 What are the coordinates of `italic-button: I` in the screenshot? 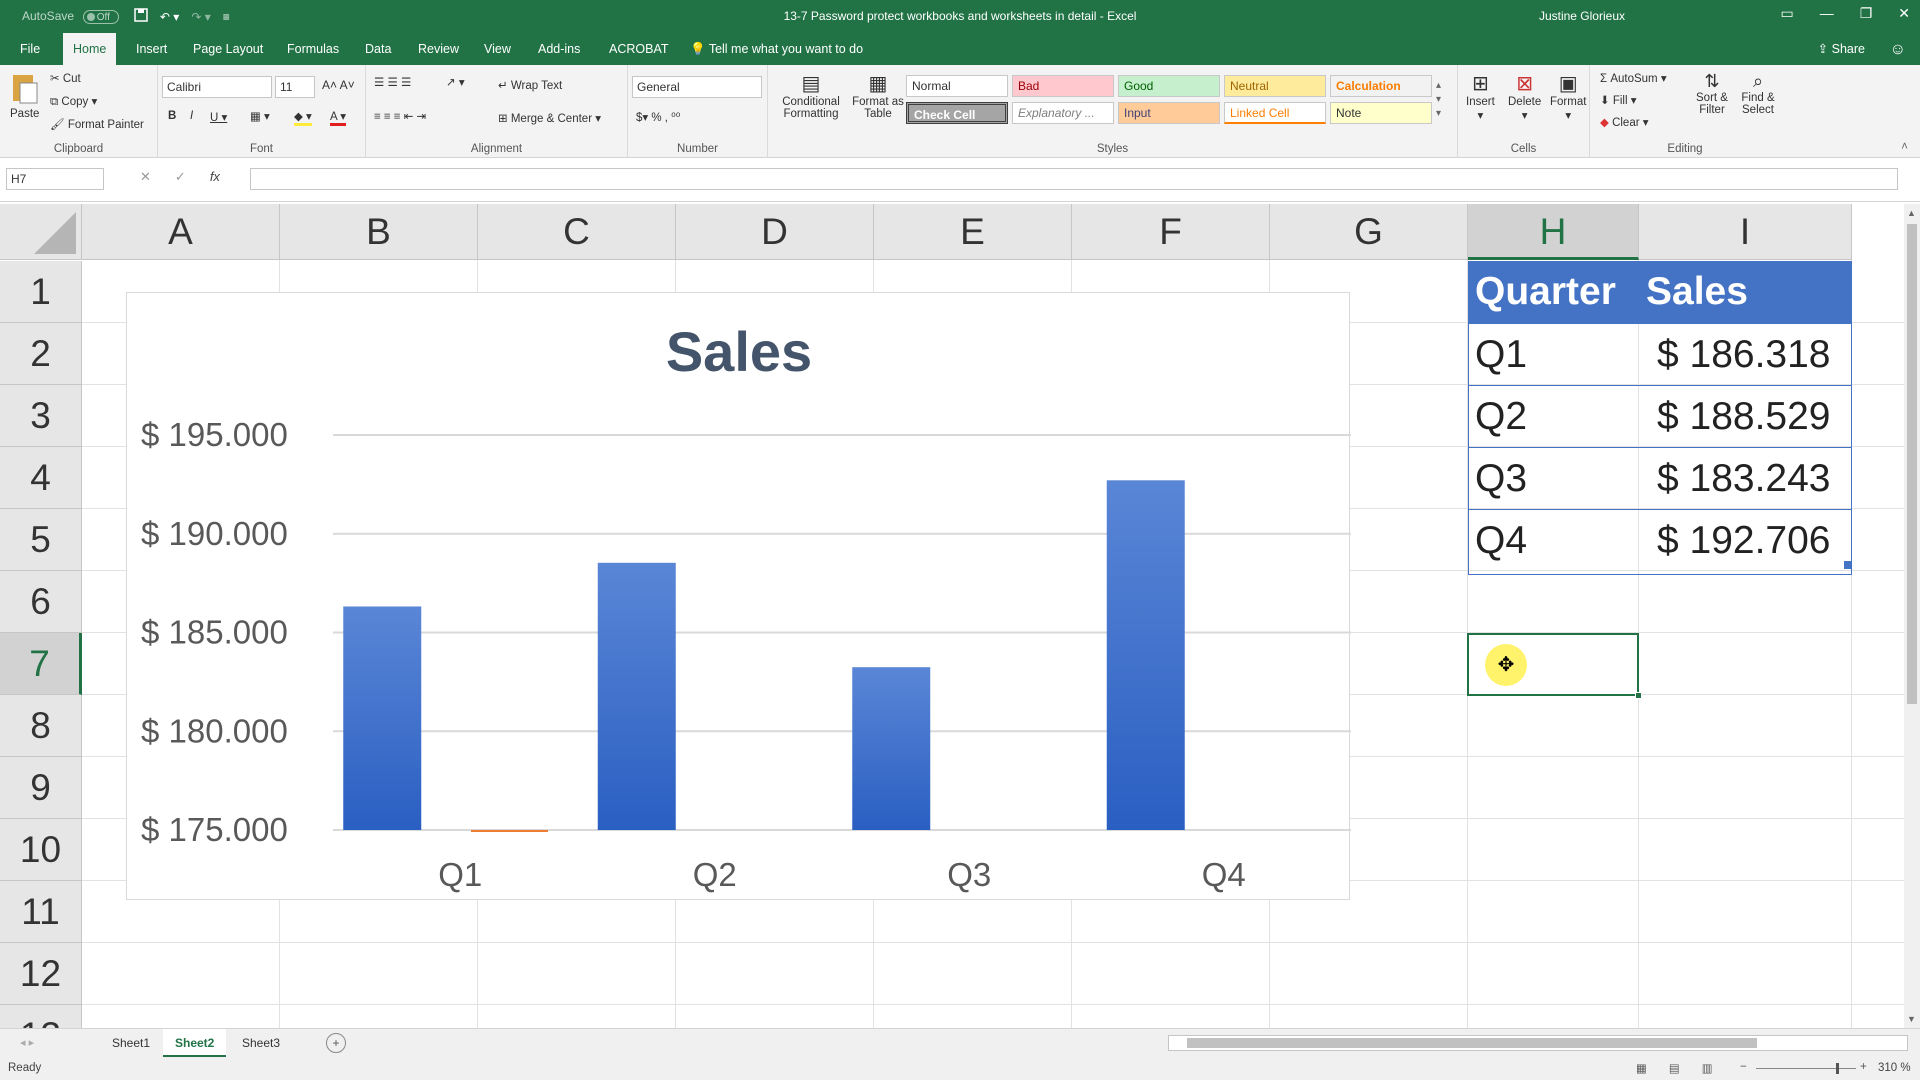 It's located at (191, 116).